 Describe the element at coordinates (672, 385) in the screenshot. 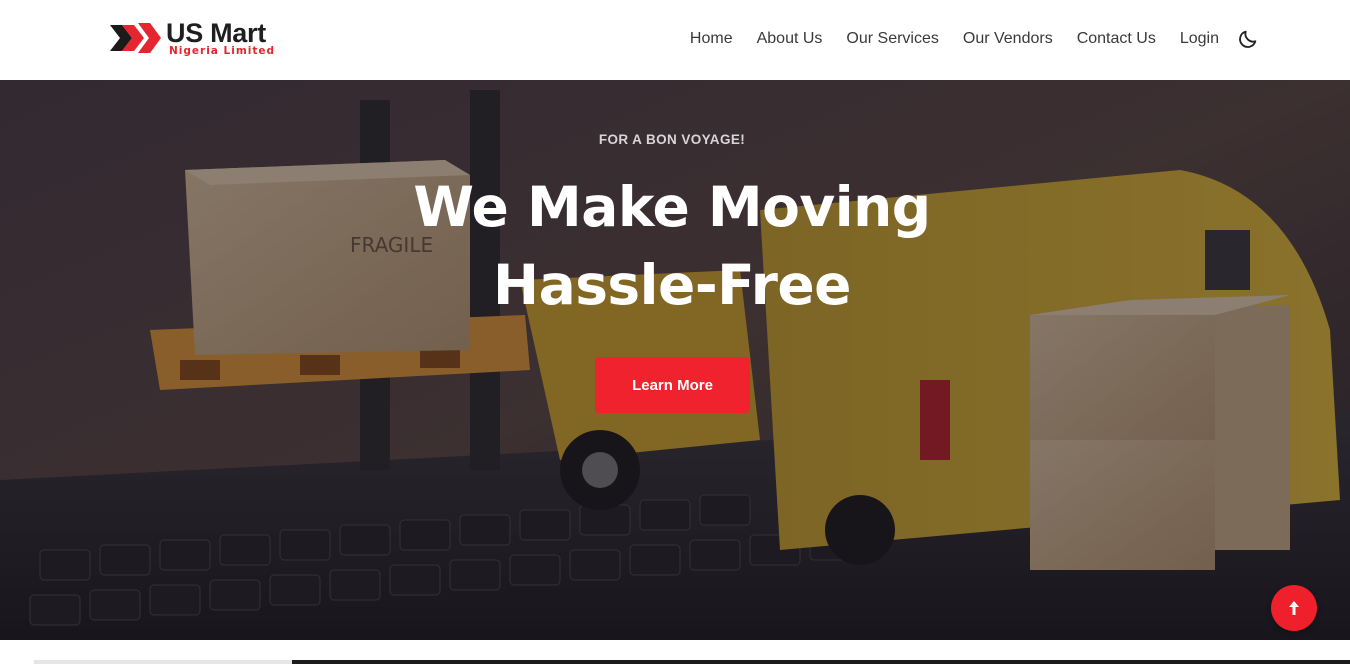

I see `learn-more-button: Learn More` at that location.